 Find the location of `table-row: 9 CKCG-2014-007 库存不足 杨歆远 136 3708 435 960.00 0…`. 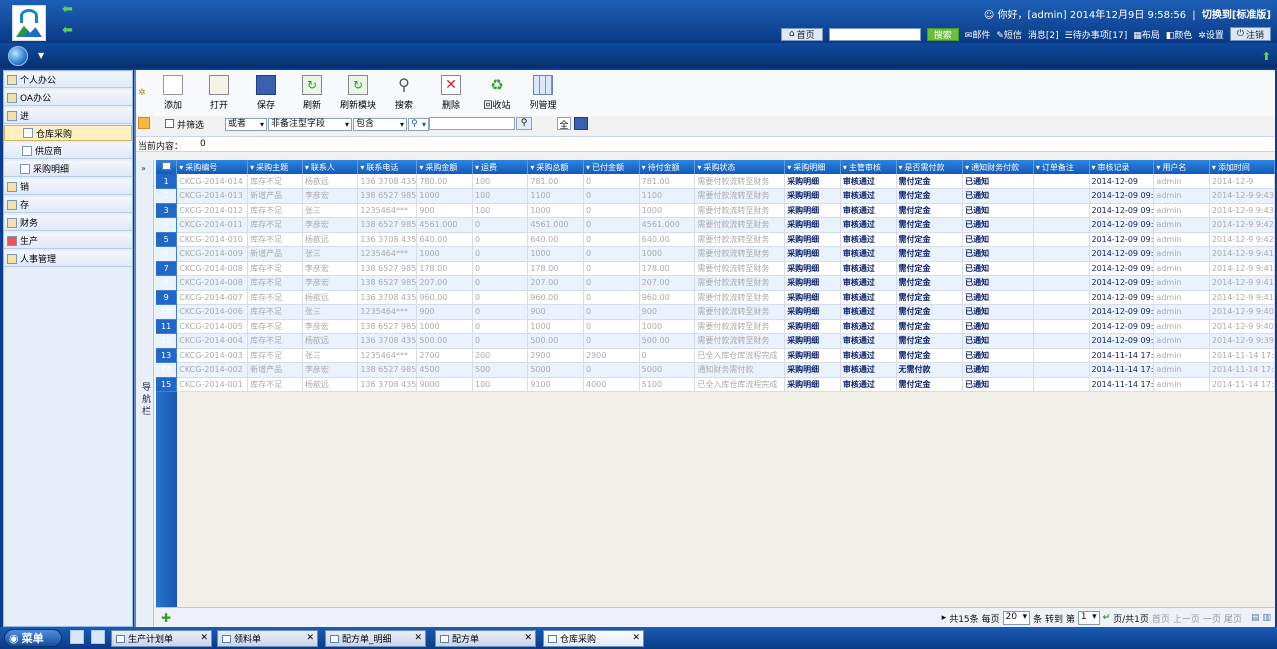

table-row: 9 CKCG-2014-007 库存不足 杨歆远 136 3708 435 960.00 0… is located at coordinates (716, 297).